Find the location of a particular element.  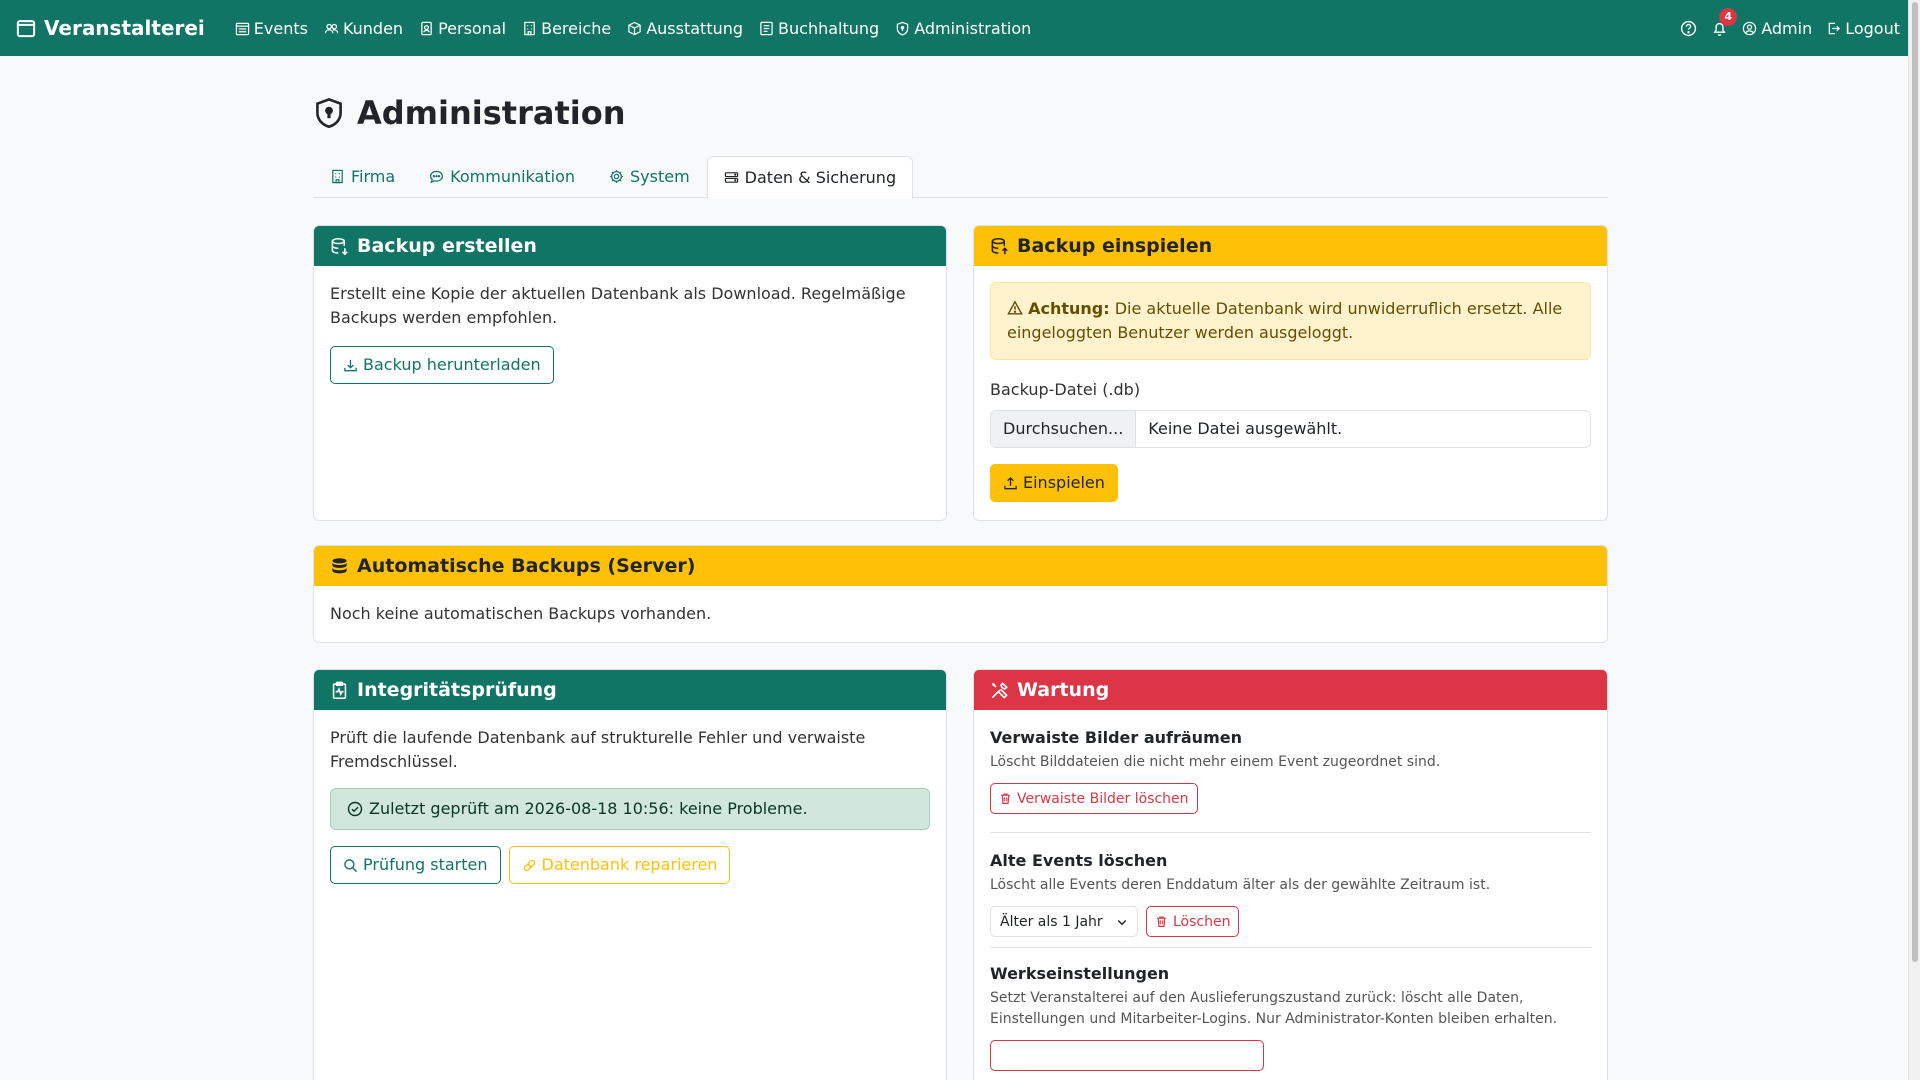

backup-download-button: Backup herunterladen is located at coordinates (442, 365).